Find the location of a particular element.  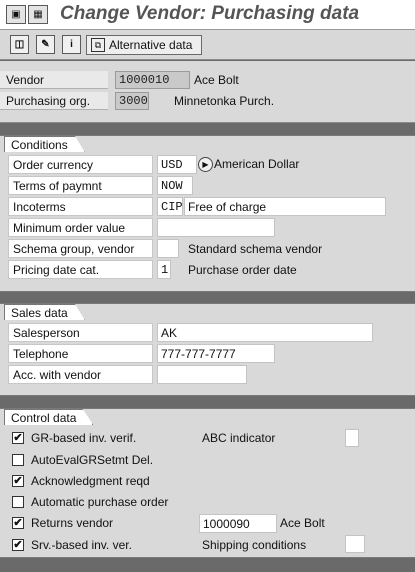

purch-org-field: 3000 is located at coordinates (132, 101).